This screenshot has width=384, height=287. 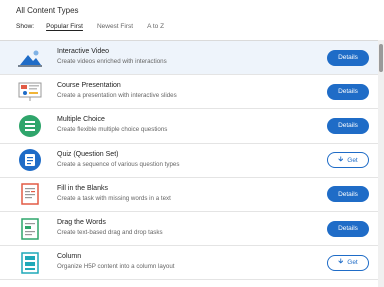 What do you see at coordinates (155, 26) in the screenshot?
I see `sort-a-to-z: A to Z` at bounding box center [155, 26].